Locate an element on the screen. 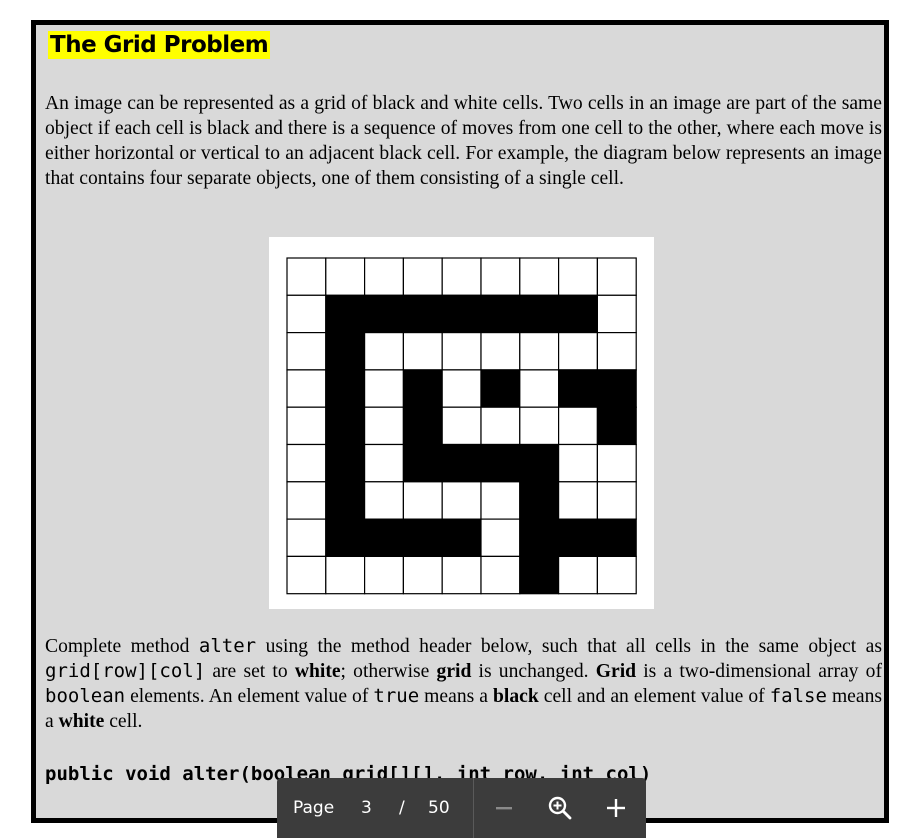 The height and width of the screenshot is (839, 915). plus-icon is located at coordinates (616, 808).